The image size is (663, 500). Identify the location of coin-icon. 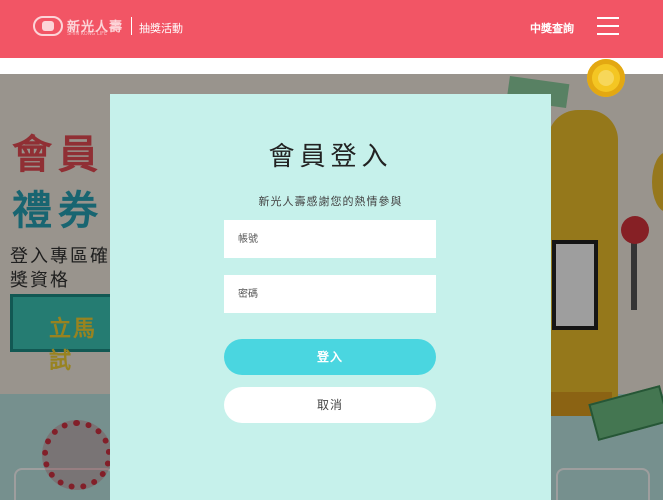
(606, 78).